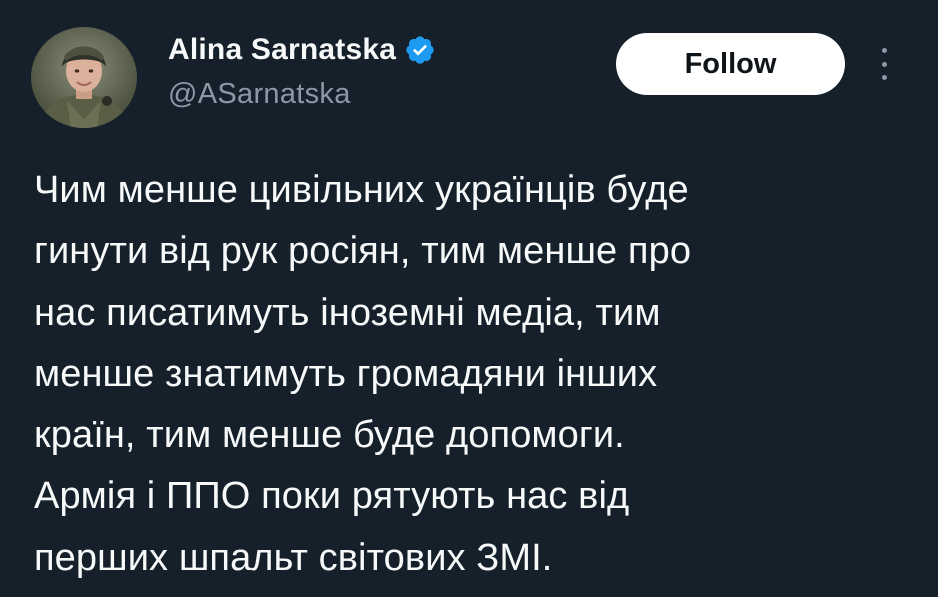 The image size is (938, 597). I want to click on author-name-row: Alina Sarnatska, so click(302, 50).